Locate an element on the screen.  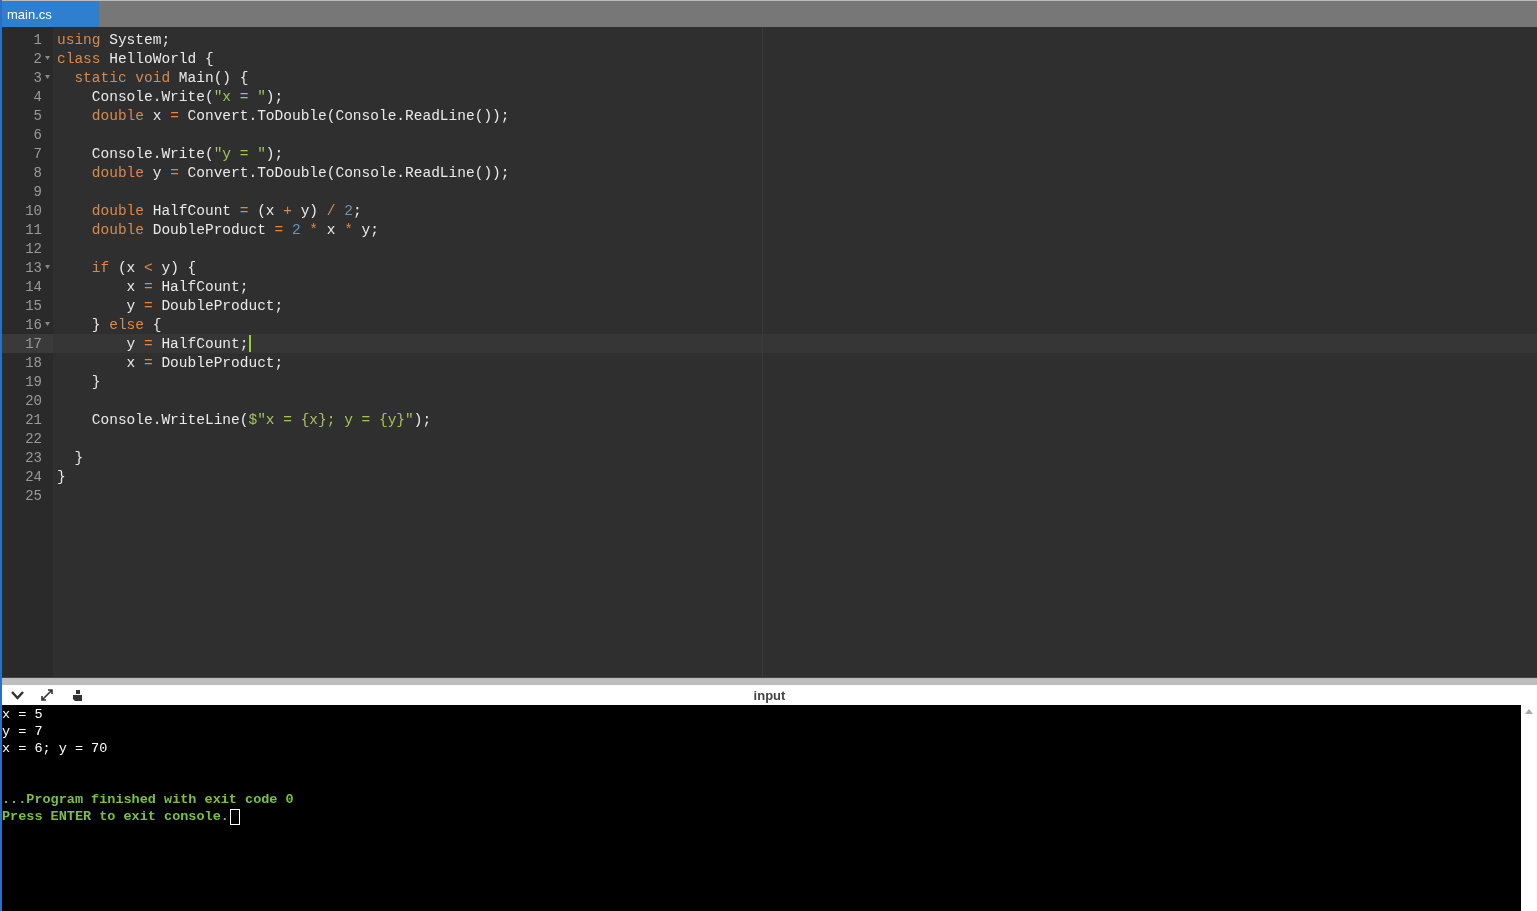
console-line: Press ENTER to exit console. is located at coordinates (115, 816).